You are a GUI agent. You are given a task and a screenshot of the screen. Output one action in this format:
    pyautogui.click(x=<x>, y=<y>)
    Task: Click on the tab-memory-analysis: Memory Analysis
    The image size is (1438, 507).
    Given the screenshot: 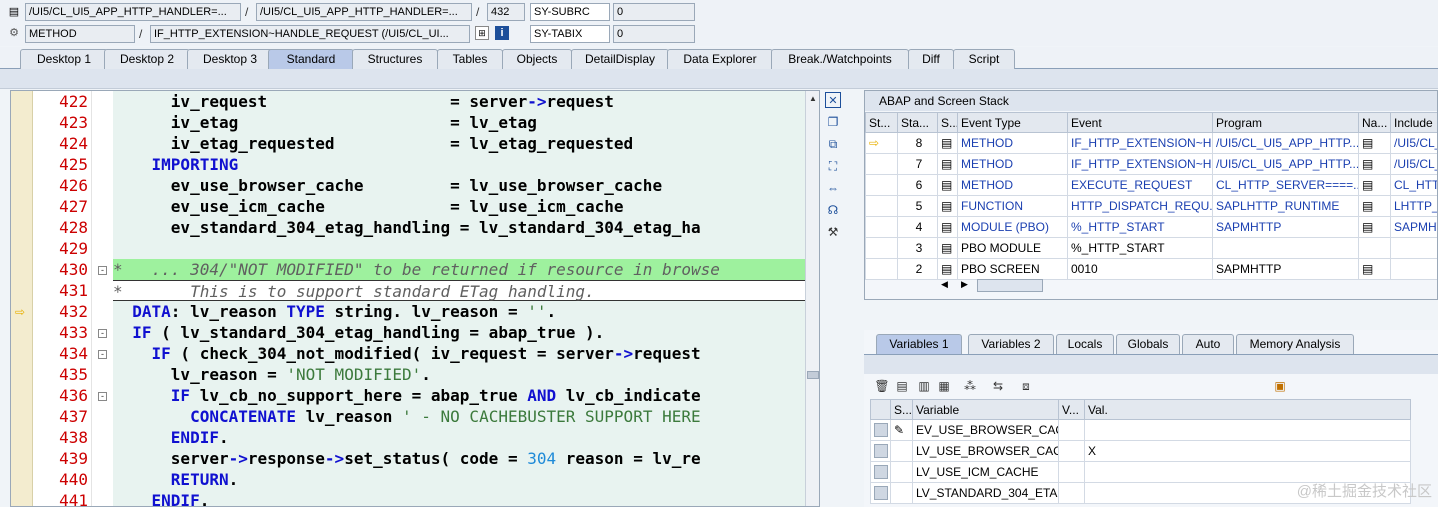 What is the action you would take?
    pyautogui.click(x=1295, y=344)
    